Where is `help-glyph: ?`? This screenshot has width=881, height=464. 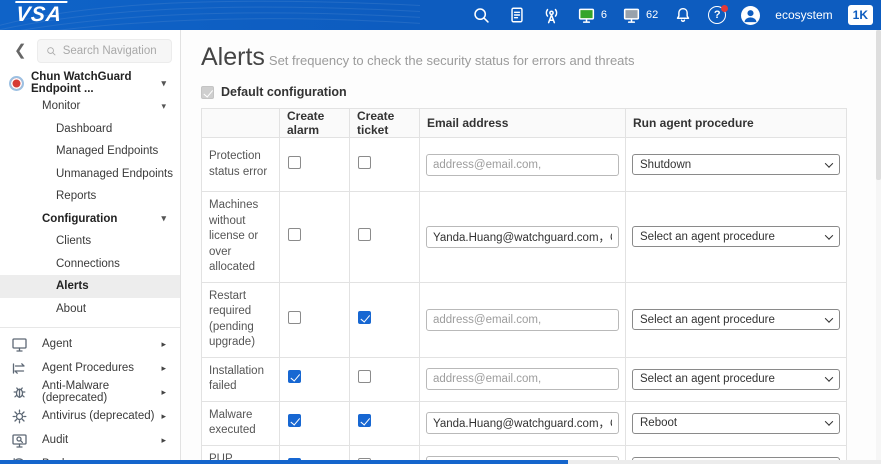
help-glyph: ? is located at coordinates (717, 15).